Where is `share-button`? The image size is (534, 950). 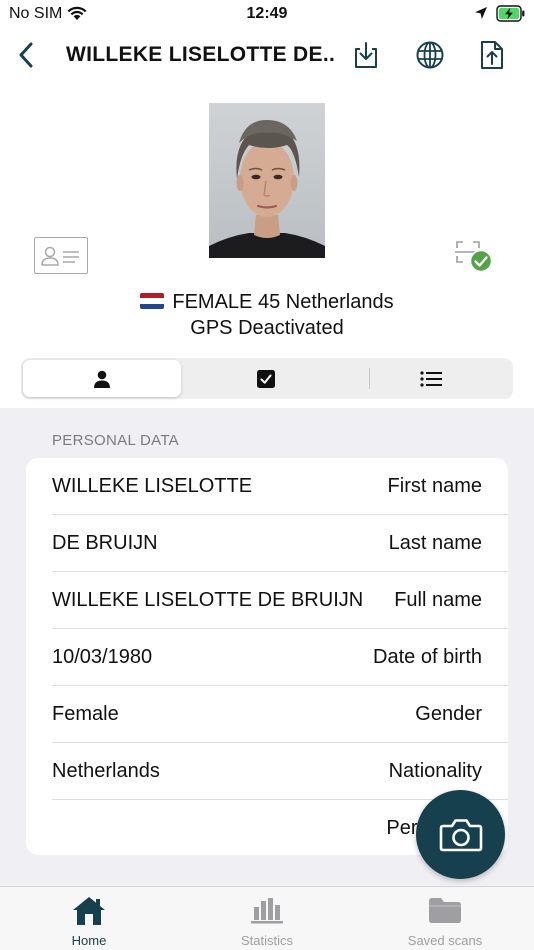 share-button is located at coordinates (492, 55).